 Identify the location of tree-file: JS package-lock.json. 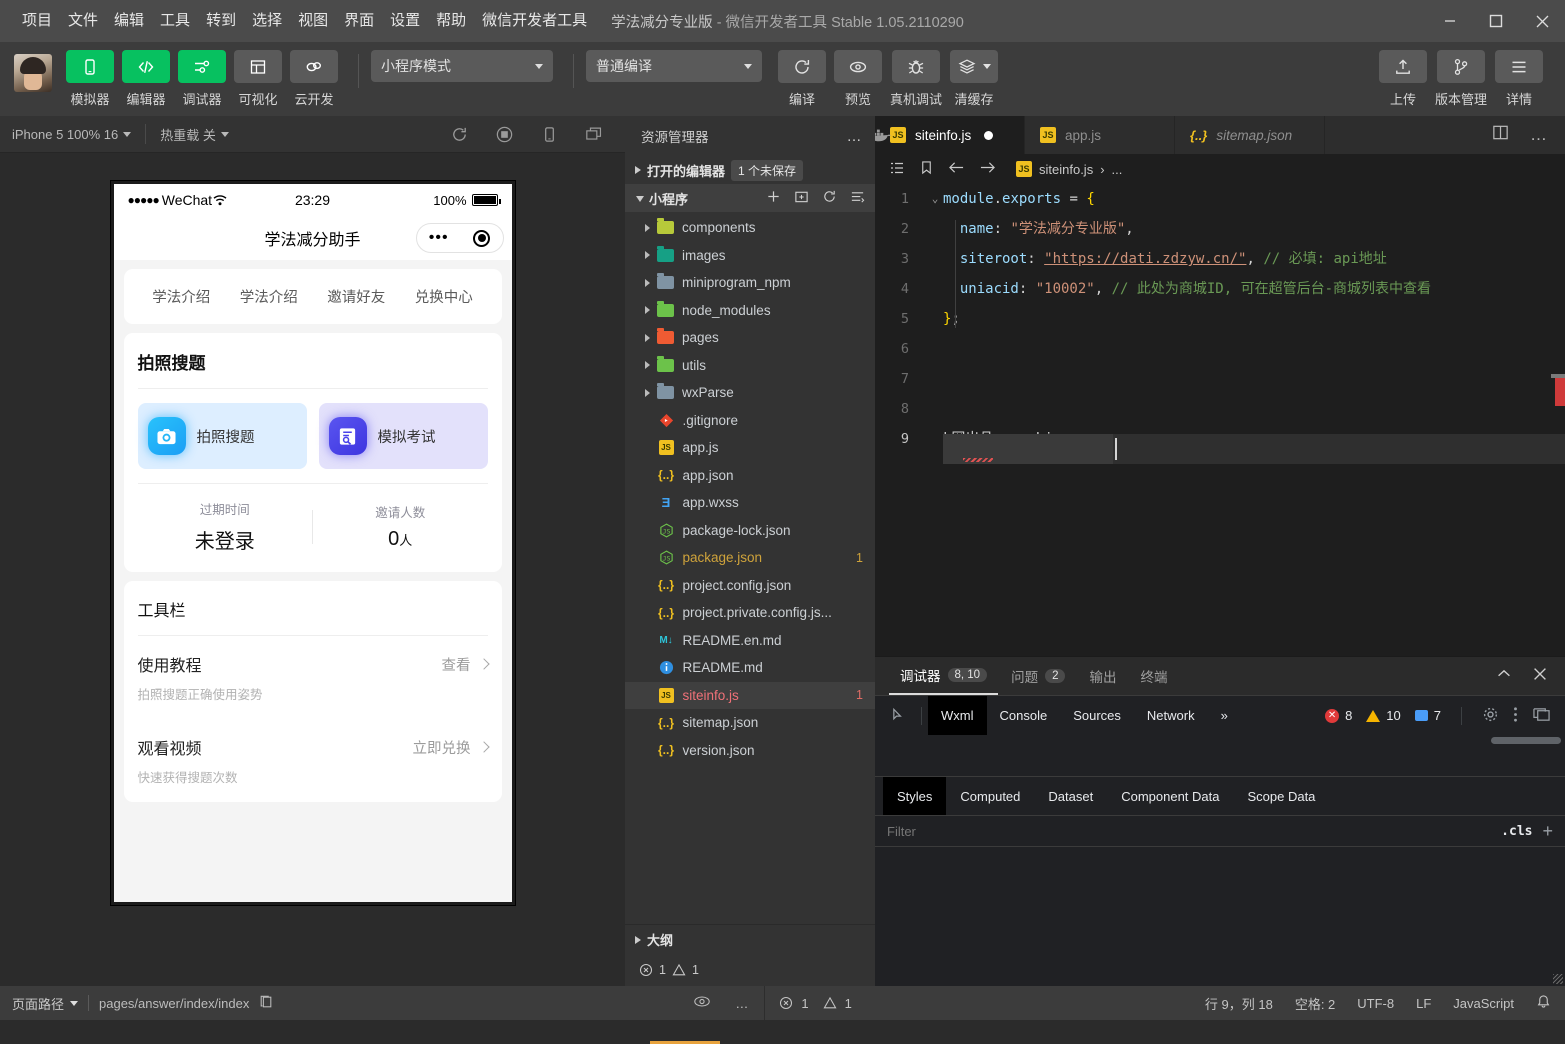
(750, 531).